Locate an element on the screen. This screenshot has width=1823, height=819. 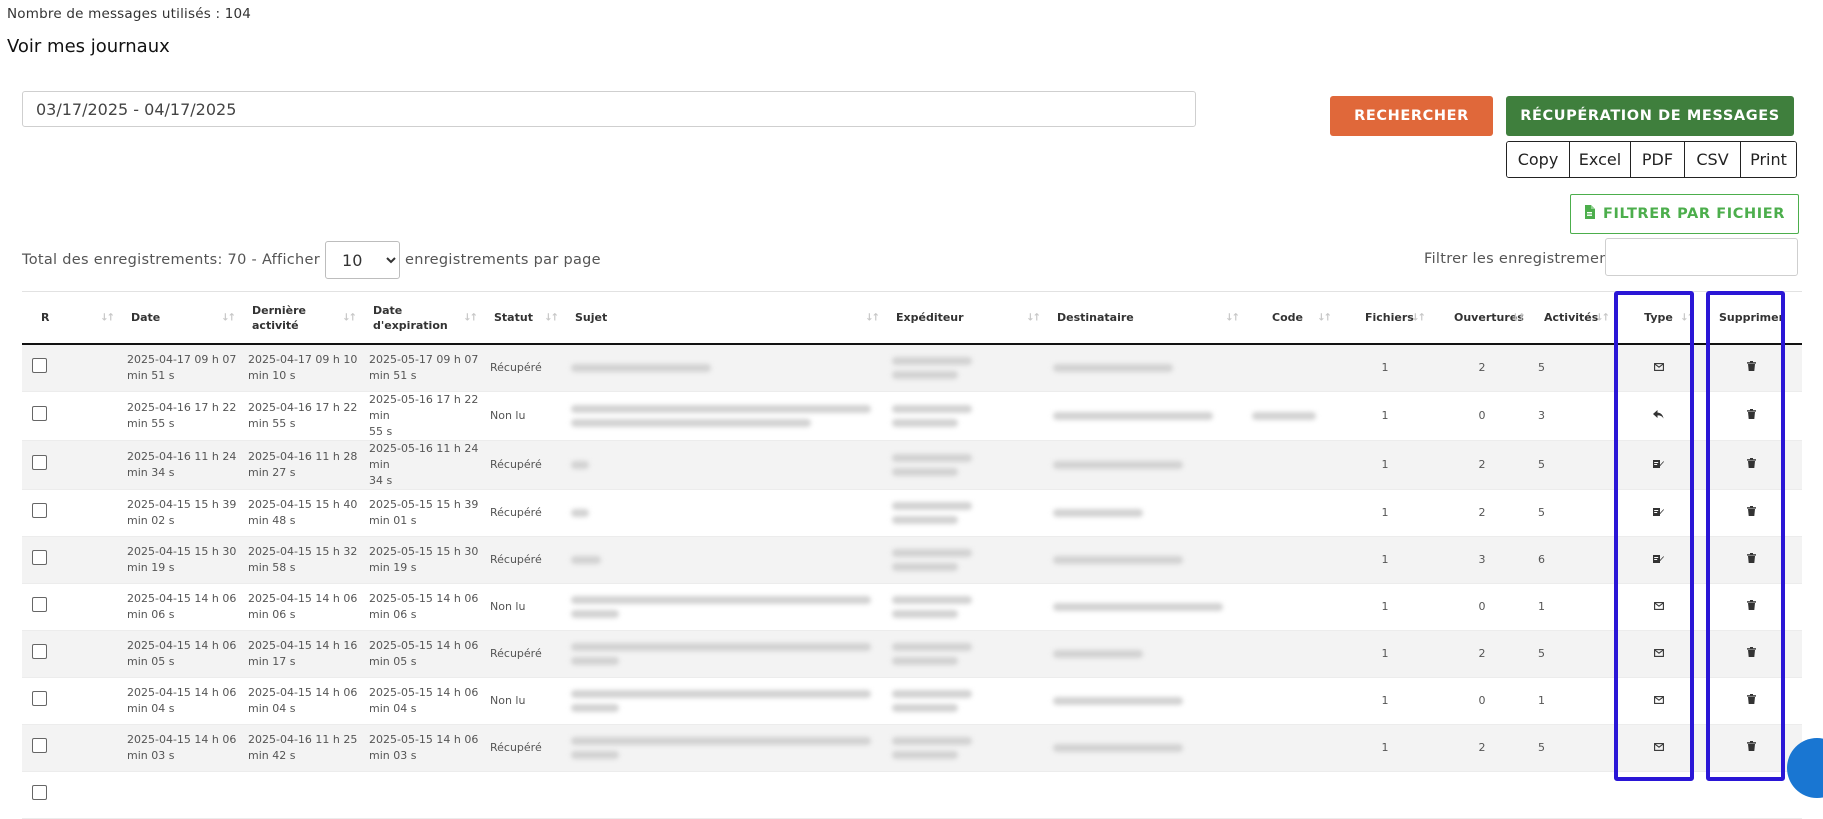
cell-last-activity: 2025-04-15 14 h 06 min 04 s is located at coordinates (302, 701).